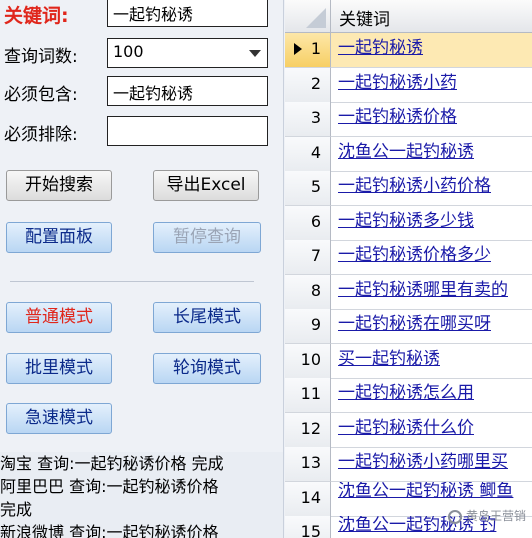 The width and height of the screenshot is (532, 538). I want to click on row-number: 12, so click(308, 430).